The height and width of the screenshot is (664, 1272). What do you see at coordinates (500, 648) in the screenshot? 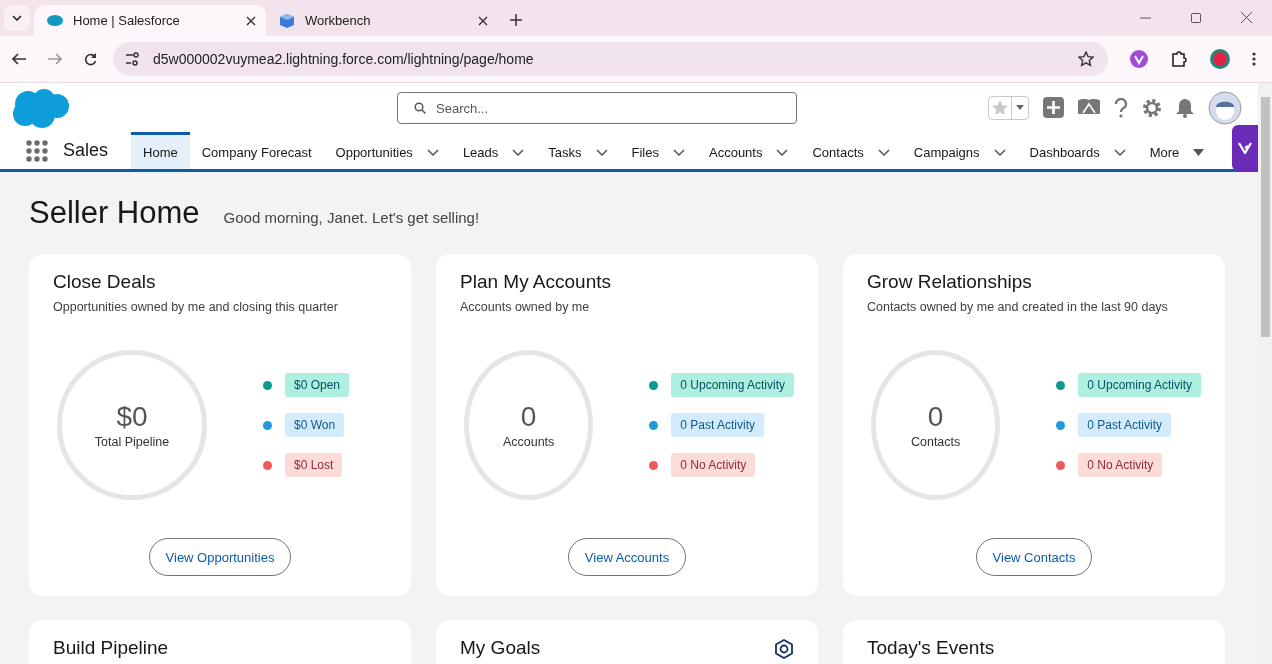
I see `card-title: My Goals` at bounding box center [500, 648].